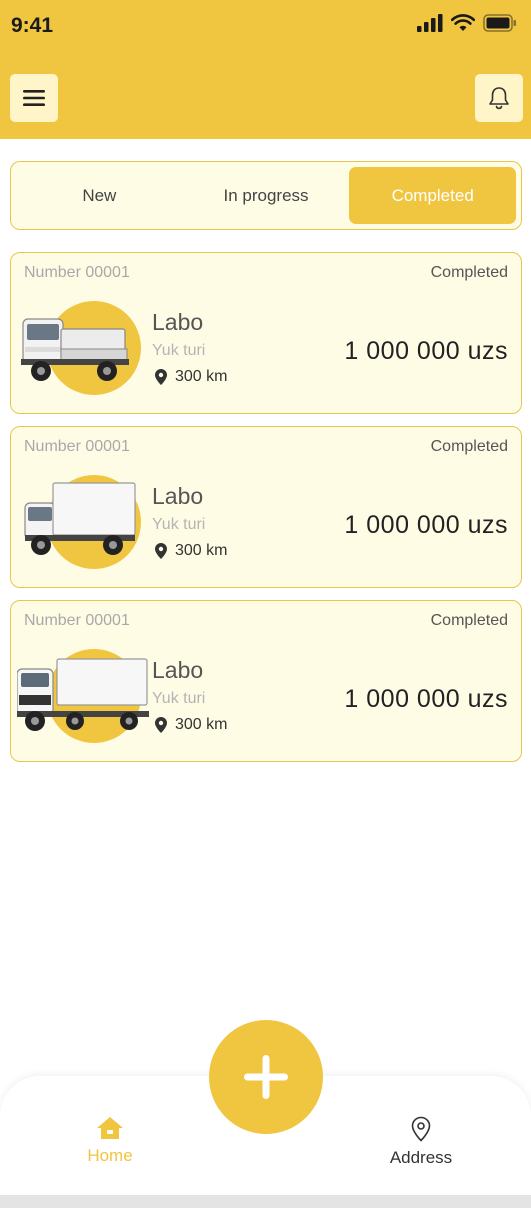 The width and height of the screenshot is (531, 1208). I want to click on status-tabs: New In progress Completed, so click(266, 195).